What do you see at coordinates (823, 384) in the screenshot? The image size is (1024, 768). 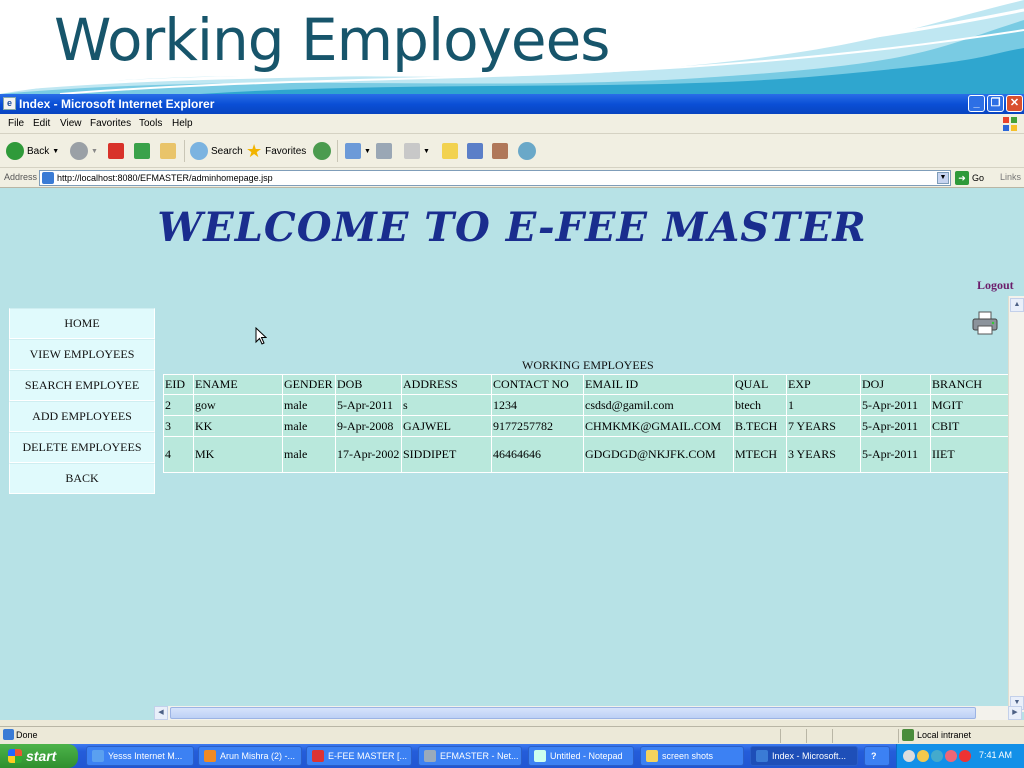 I see `column-header: EXP` at bounding box center [823, 384].